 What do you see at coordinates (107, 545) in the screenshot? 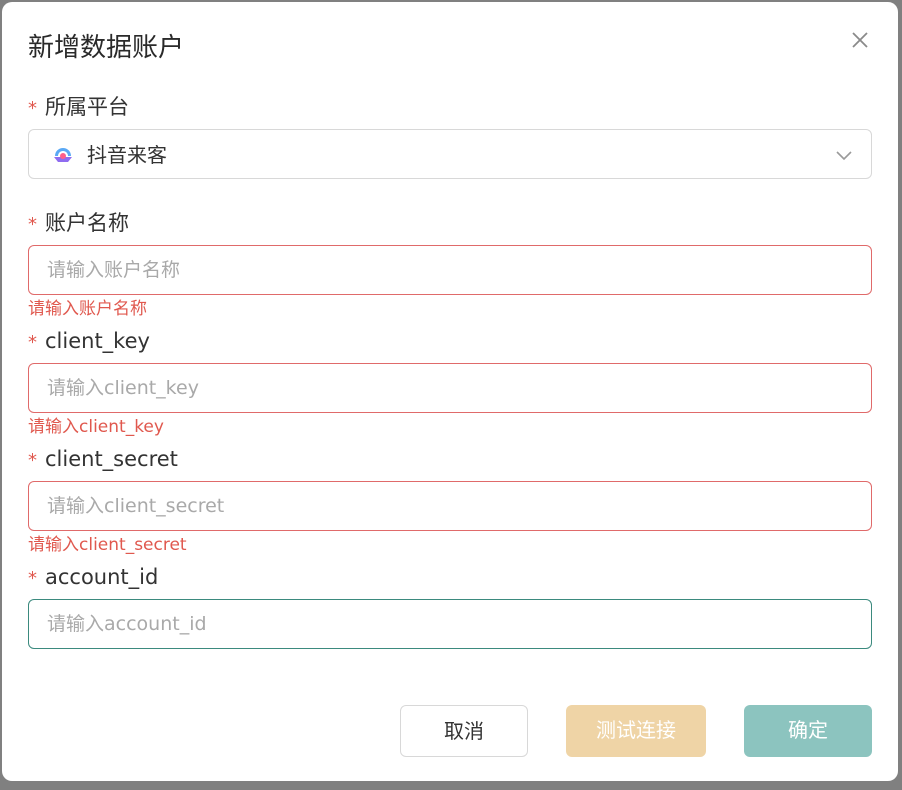
I see `client-secret-error: 请输入client_secret` at bounding box center [107, 545].